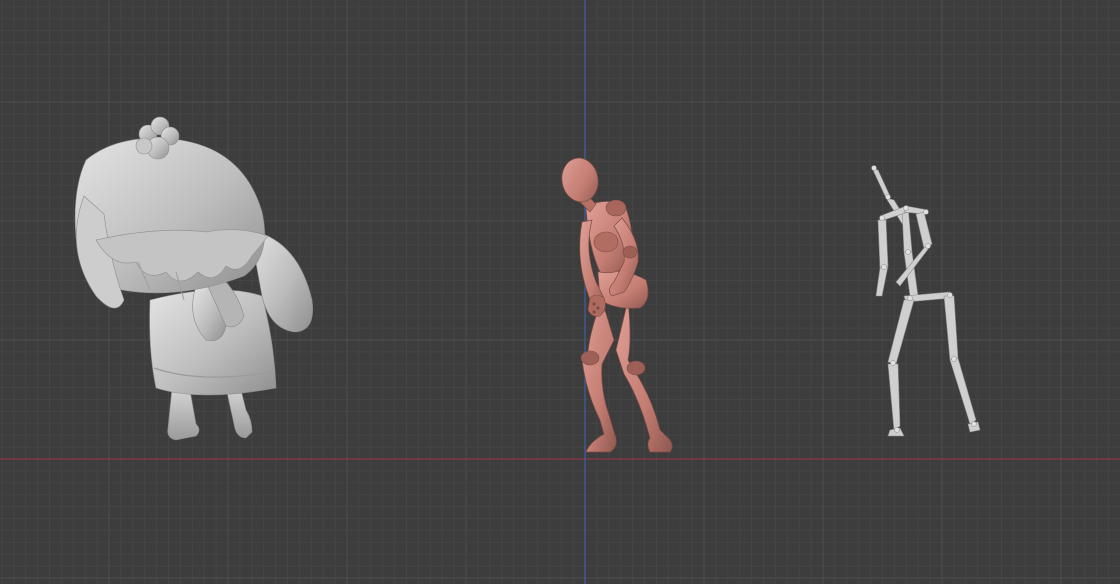  I want to click on chibi-character, so click(193, 278).